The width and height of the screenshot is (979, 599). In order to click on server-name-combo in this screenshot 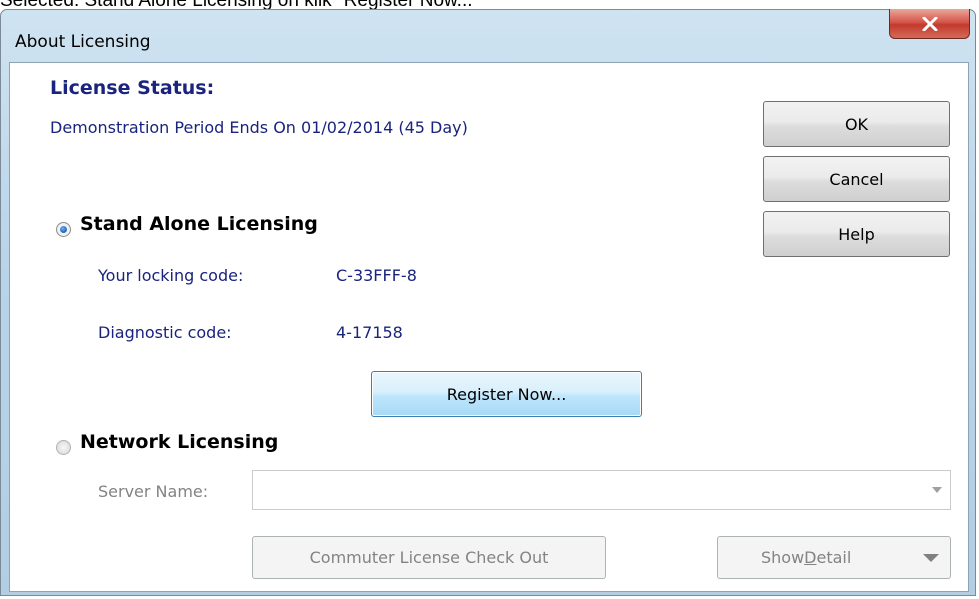, I will do `click(601, 490)`.